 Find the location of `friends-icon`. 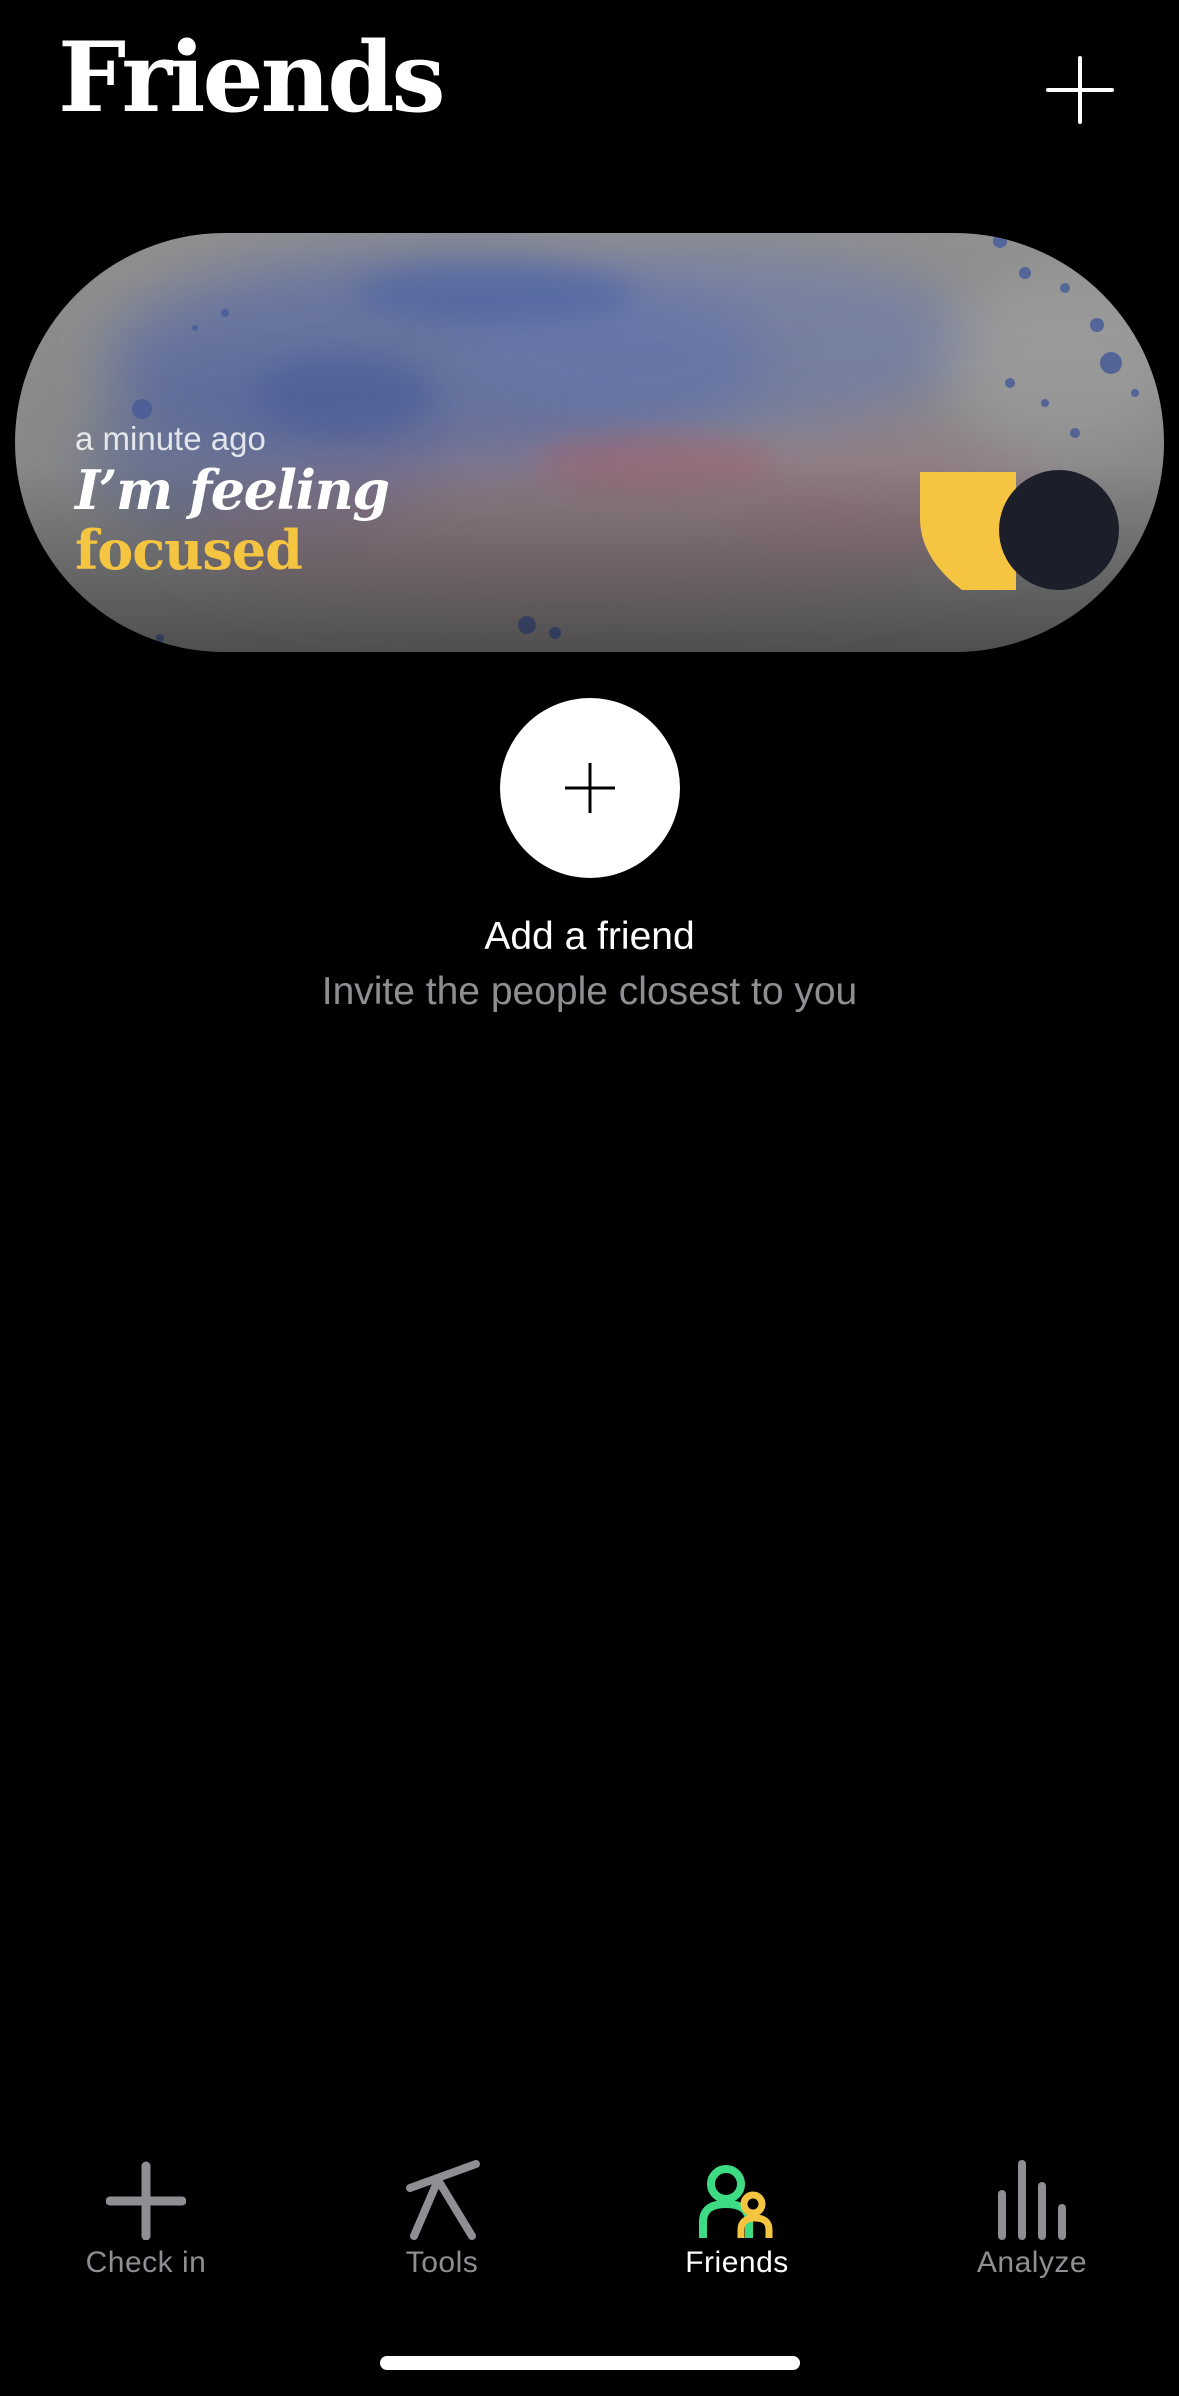

friends-icon is located at coordinates (736, 2201).